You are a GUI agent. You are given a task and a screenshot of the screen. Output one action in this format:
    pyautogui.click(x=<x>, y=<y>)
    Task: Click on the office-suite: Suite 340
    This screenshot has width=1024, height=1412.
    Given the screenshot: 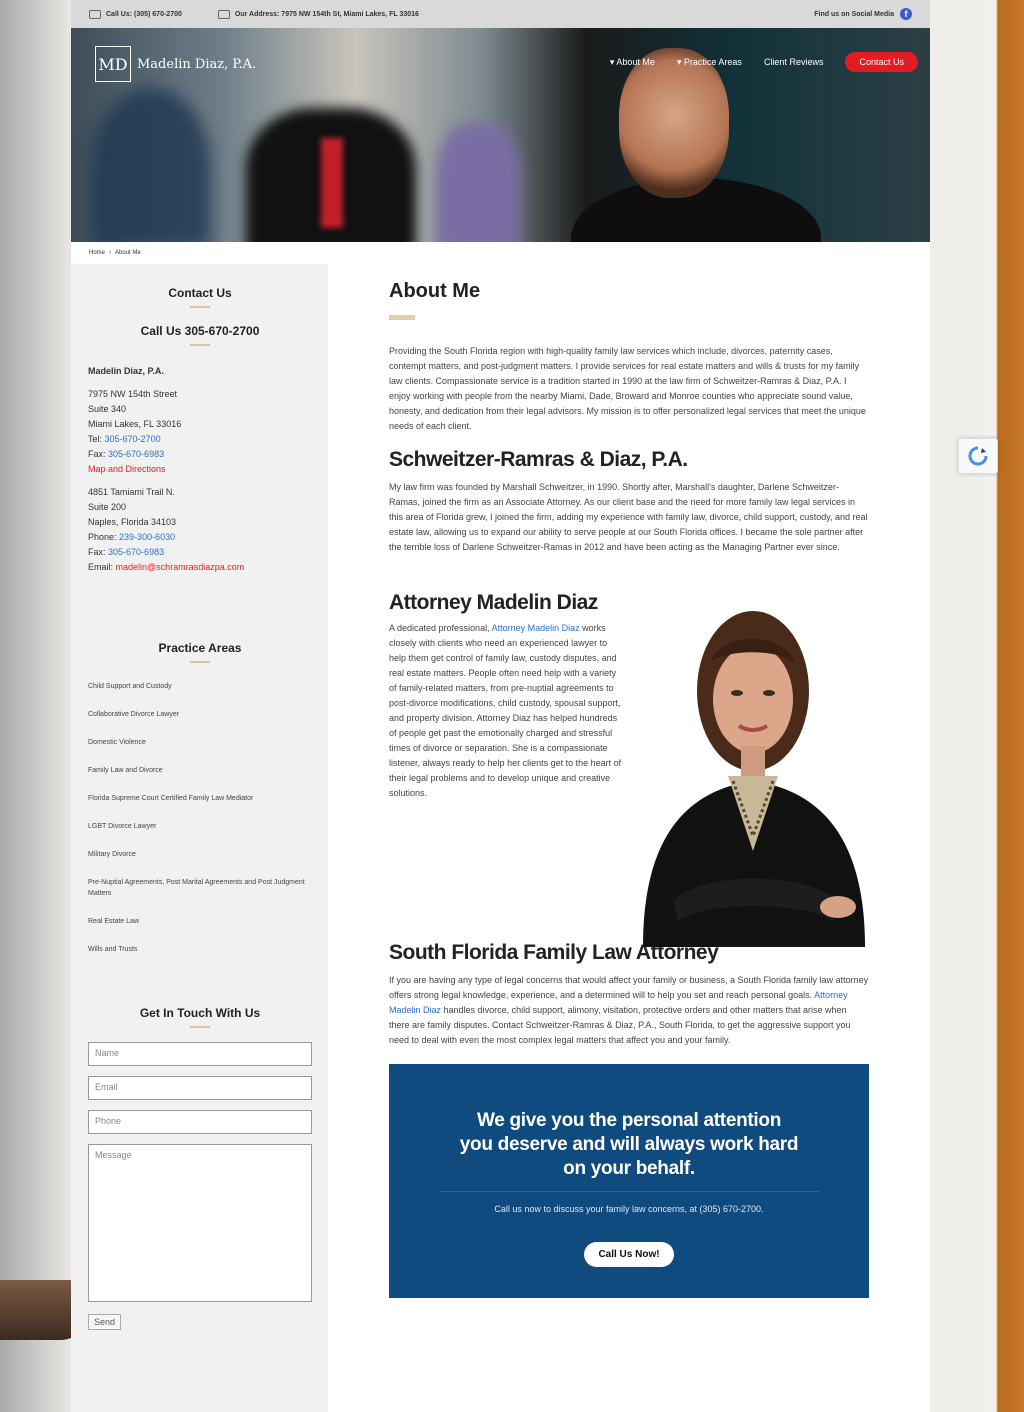 What is the action you would take?
    pyautogui.click(x=107, y=409)
    